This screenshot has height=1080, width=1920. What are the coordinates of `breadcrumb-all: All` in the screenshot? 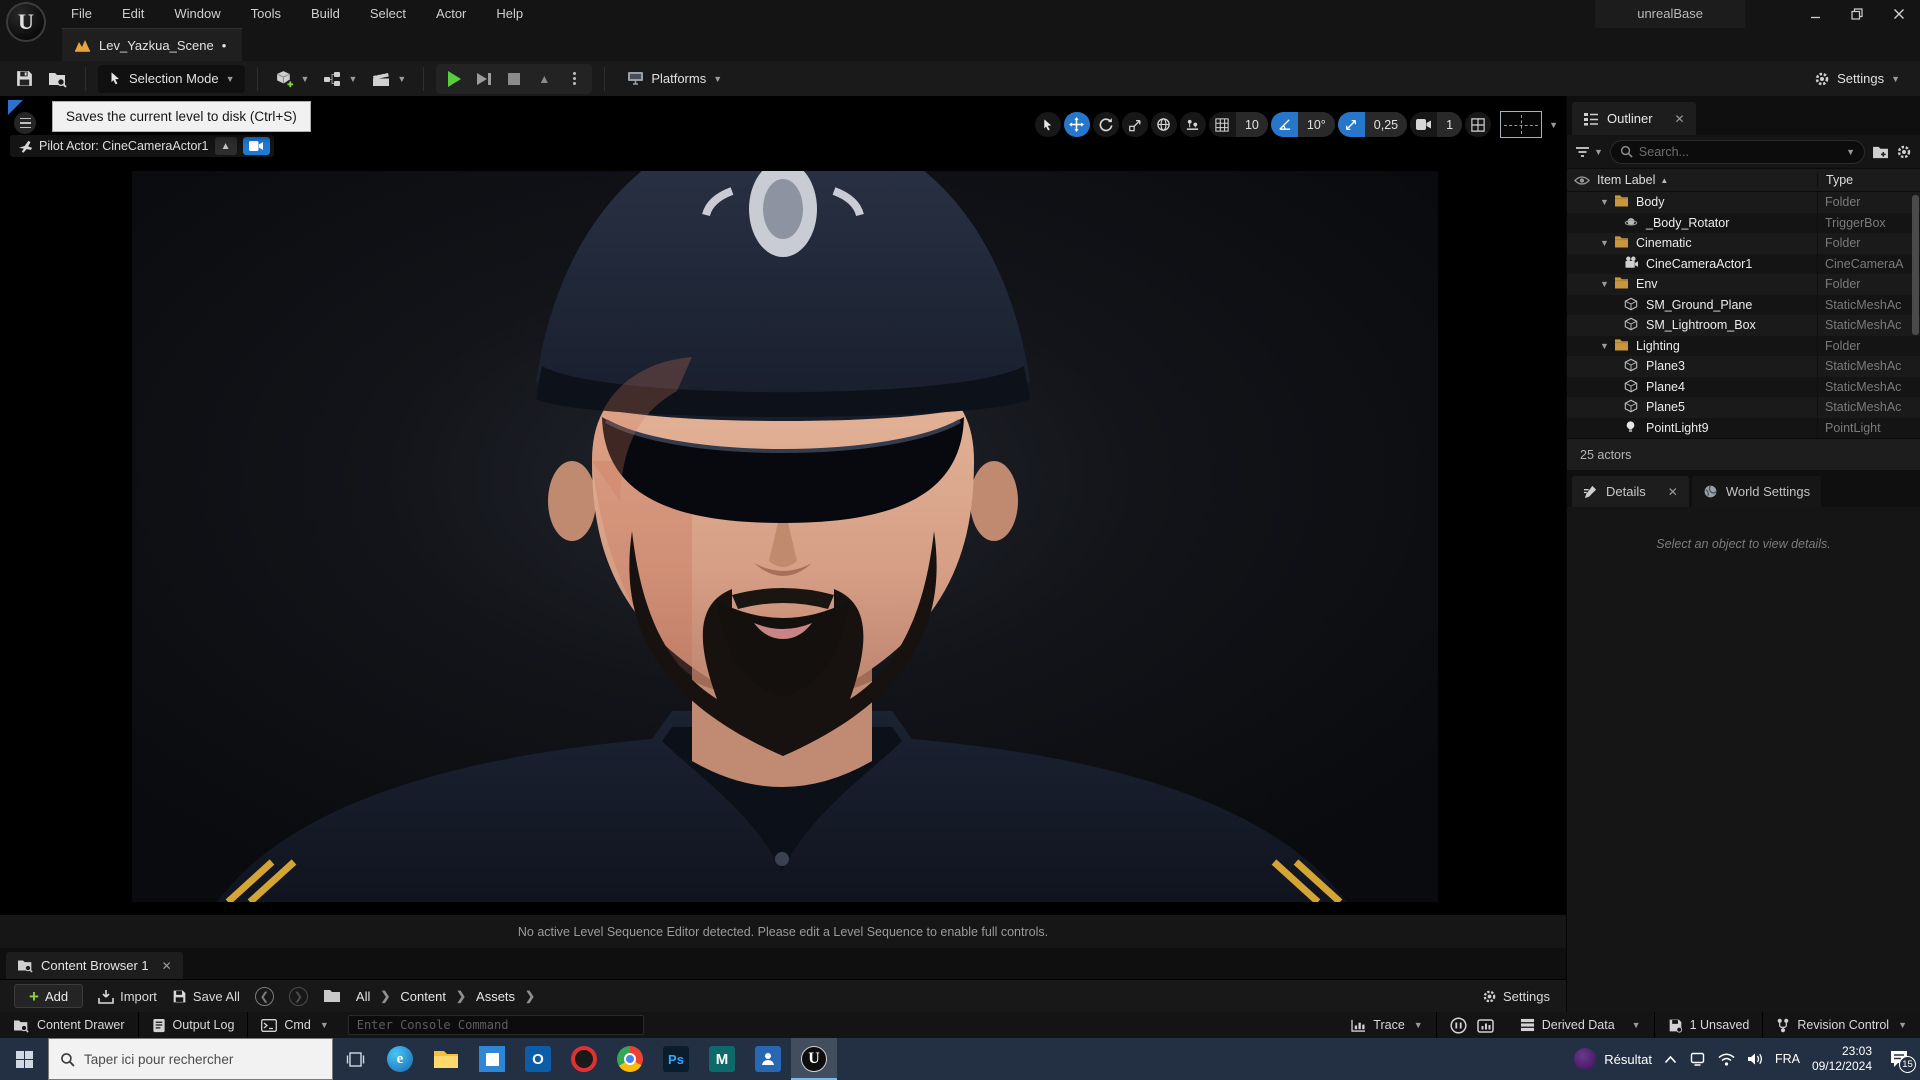 It's located at (363, 996).